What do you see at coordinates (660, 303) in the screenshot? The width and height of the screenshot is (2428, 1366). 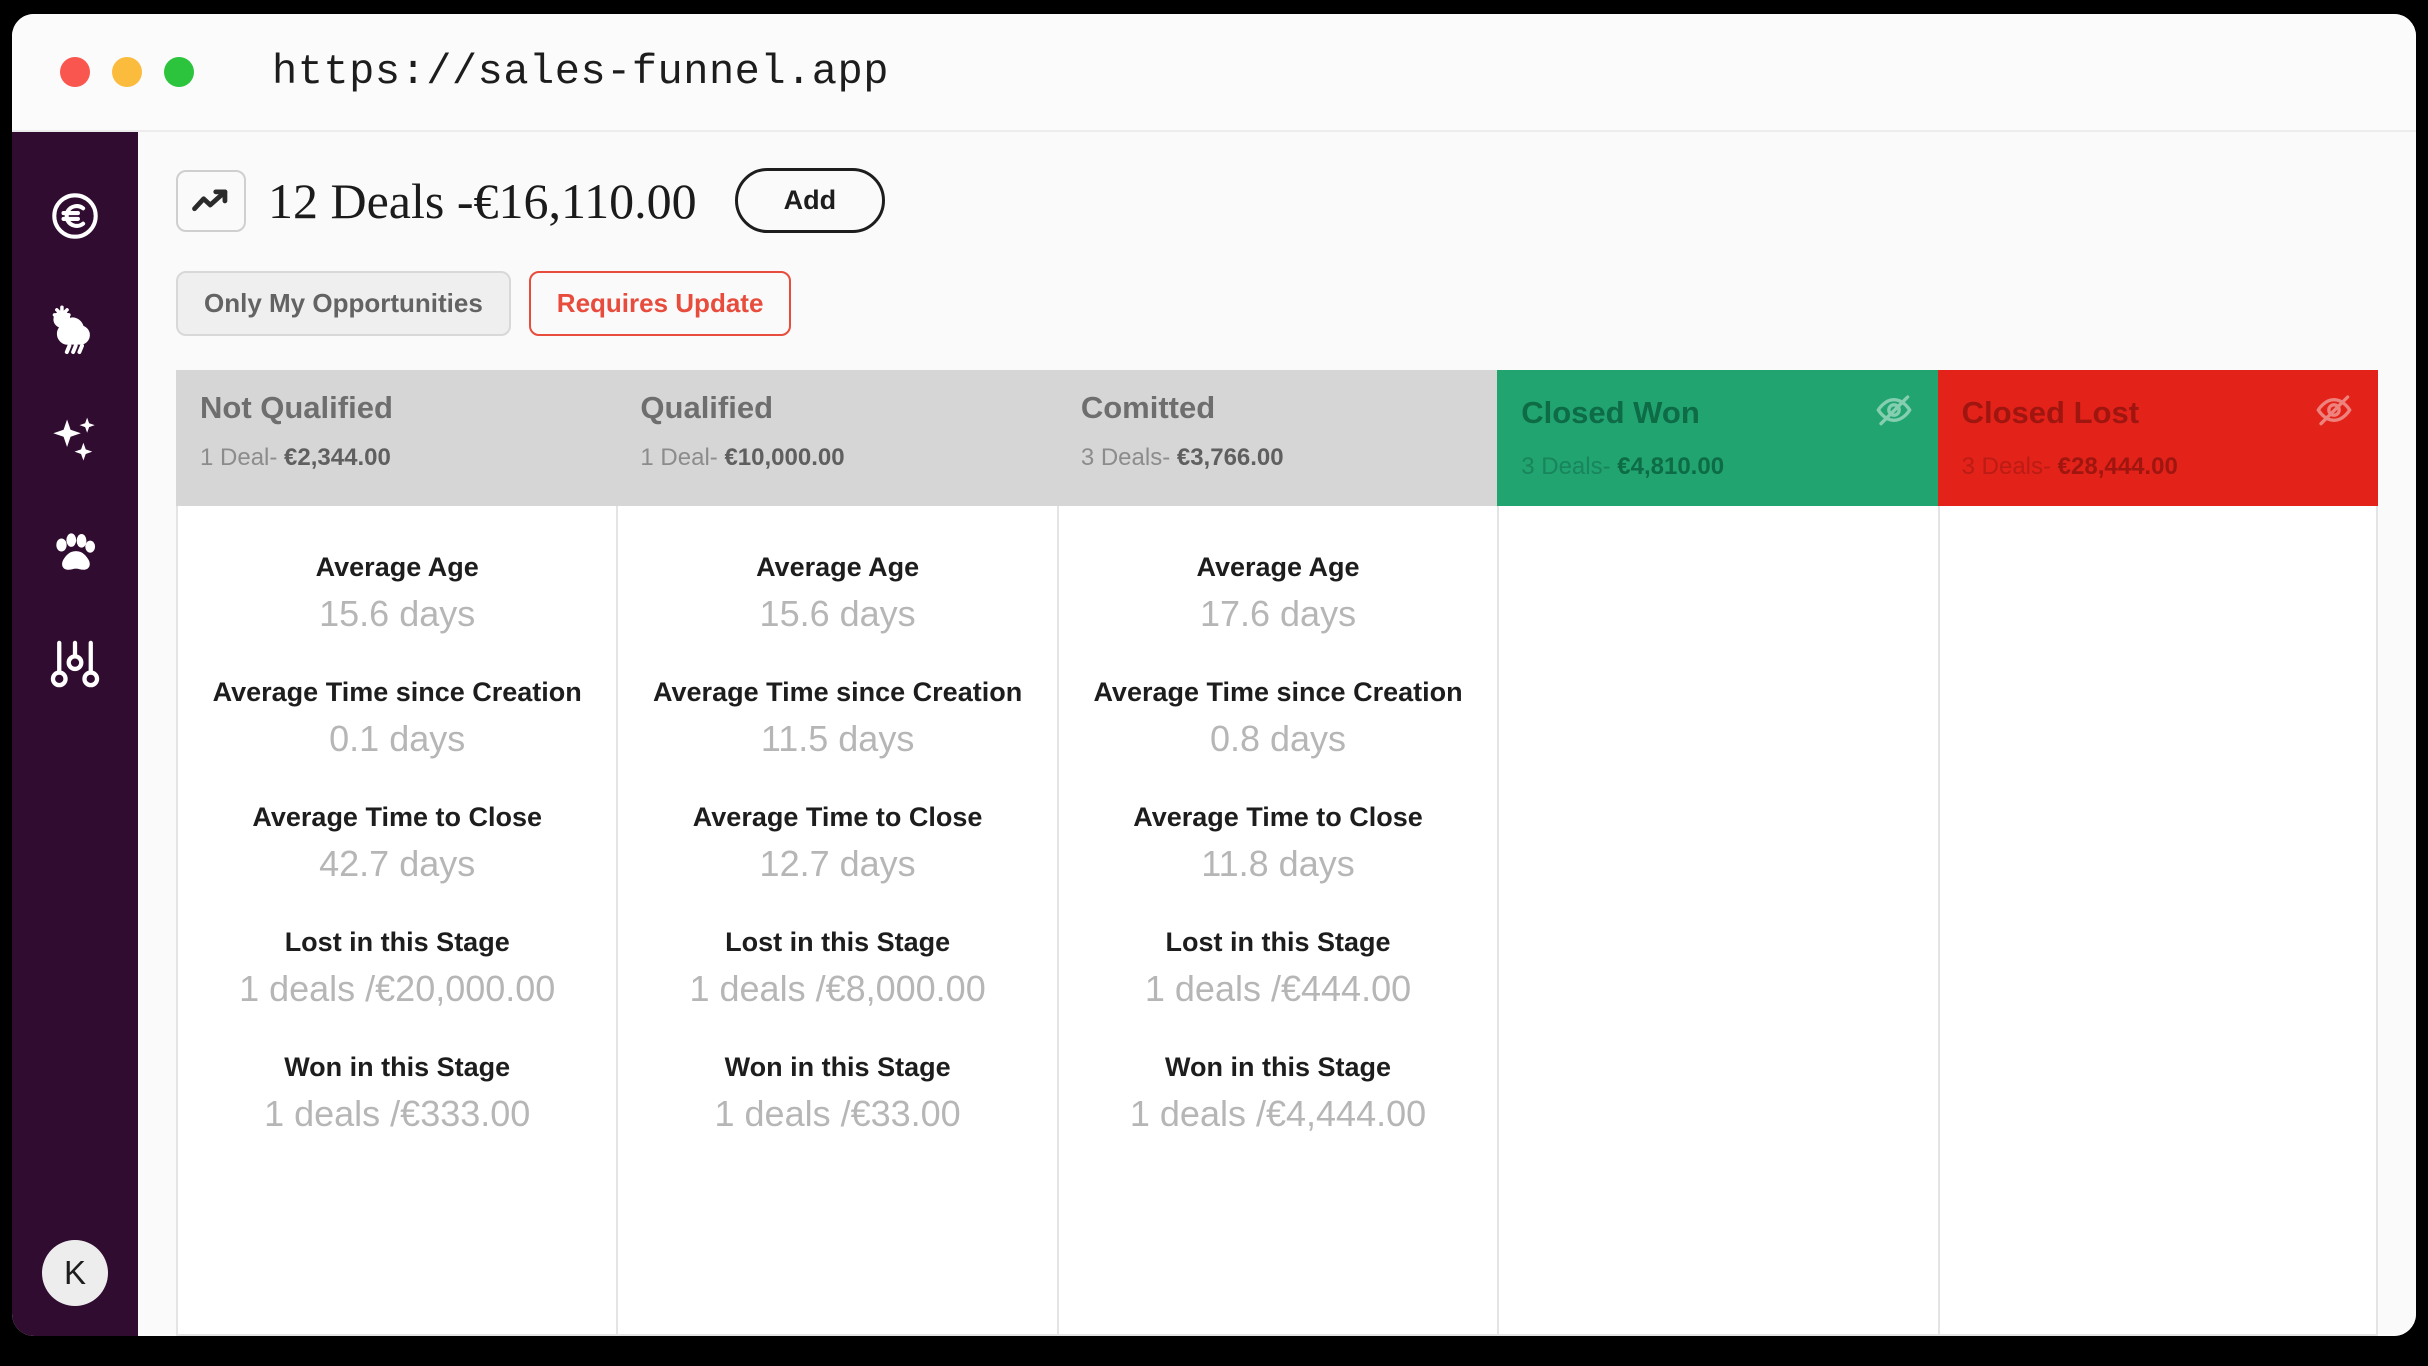 I see `filter-requires-update: Requires Update` at bounding box center [660, 303].